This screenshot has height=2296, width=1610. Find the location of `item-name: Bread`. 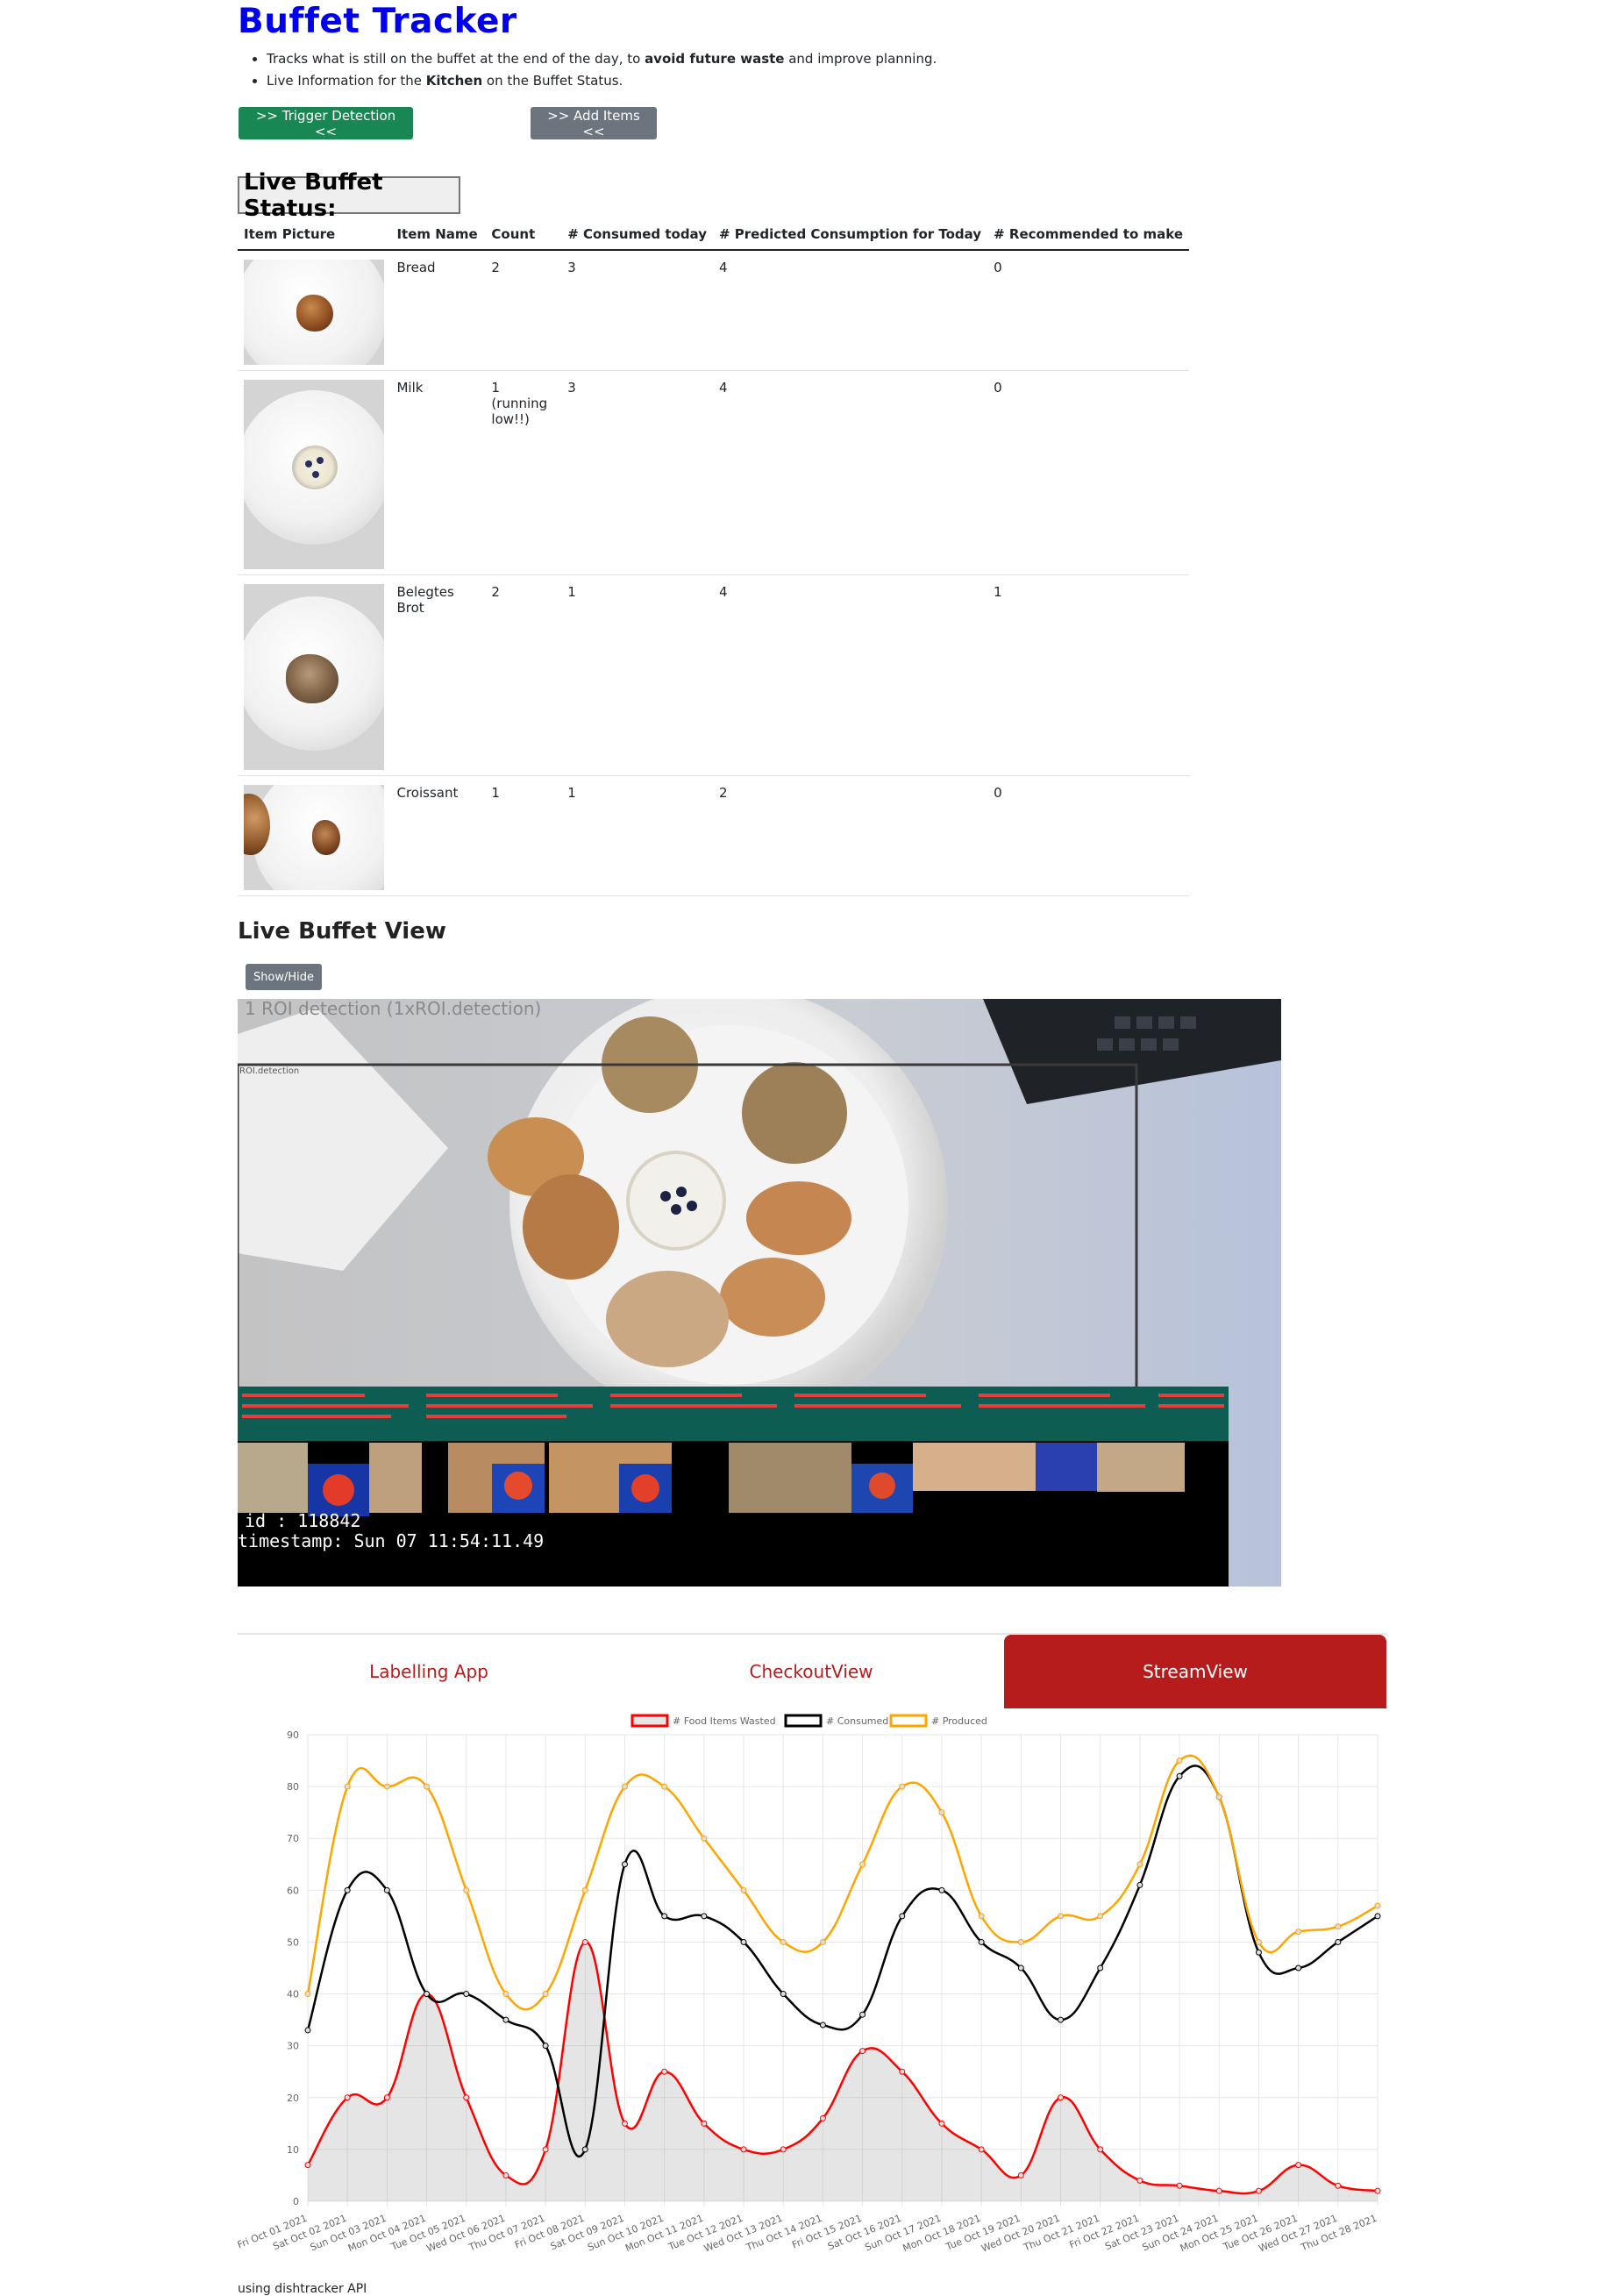

item-name: Bread is located at coordinates (438, 310).